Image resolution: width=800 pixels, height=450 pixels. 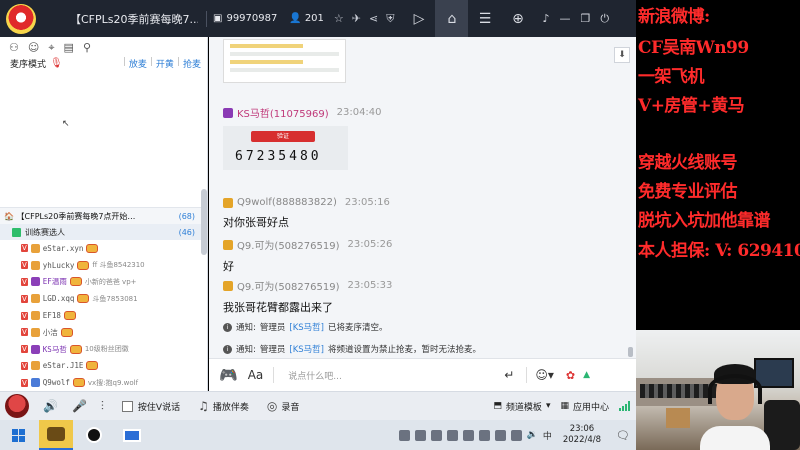 What do you see at coordinates (192, 63) in the screenshot?
I see `grab-mic-link: 抢麦` at bounding box center [192, 63].